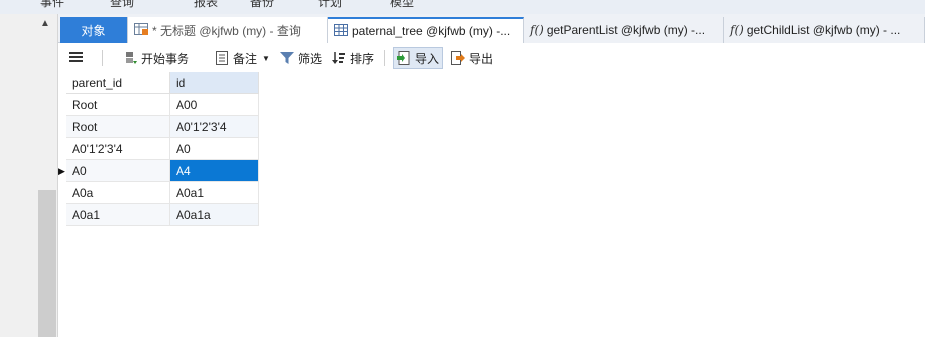  I want to click on menu-item-events: 事件, so click(52, 5).